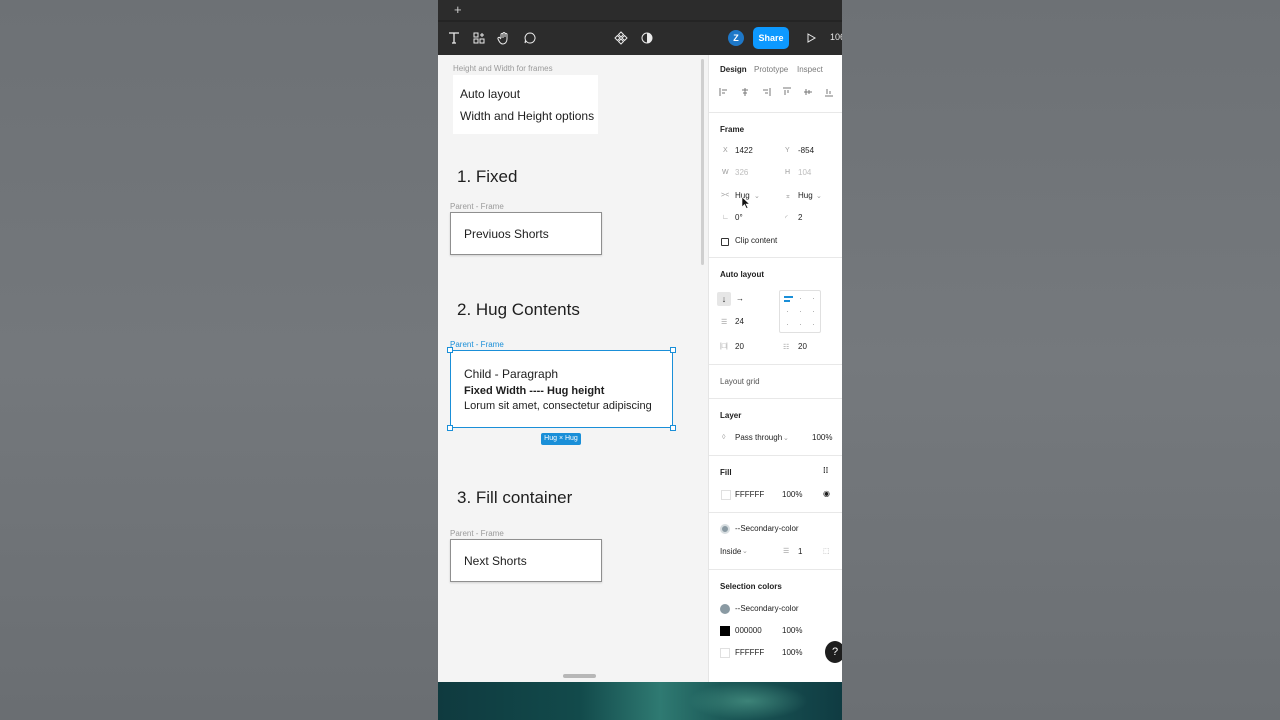 Image resolution: width=1280 pixels, height=720 pixels. I want to click on layer-opacity-input: 100%, so click(822, 437).